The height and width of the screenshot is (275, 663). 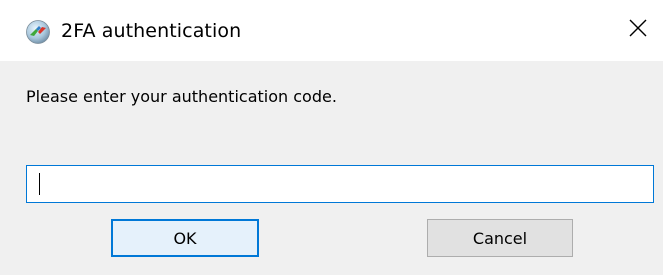 I want to click on text-caret, so click(x=39, y=184).